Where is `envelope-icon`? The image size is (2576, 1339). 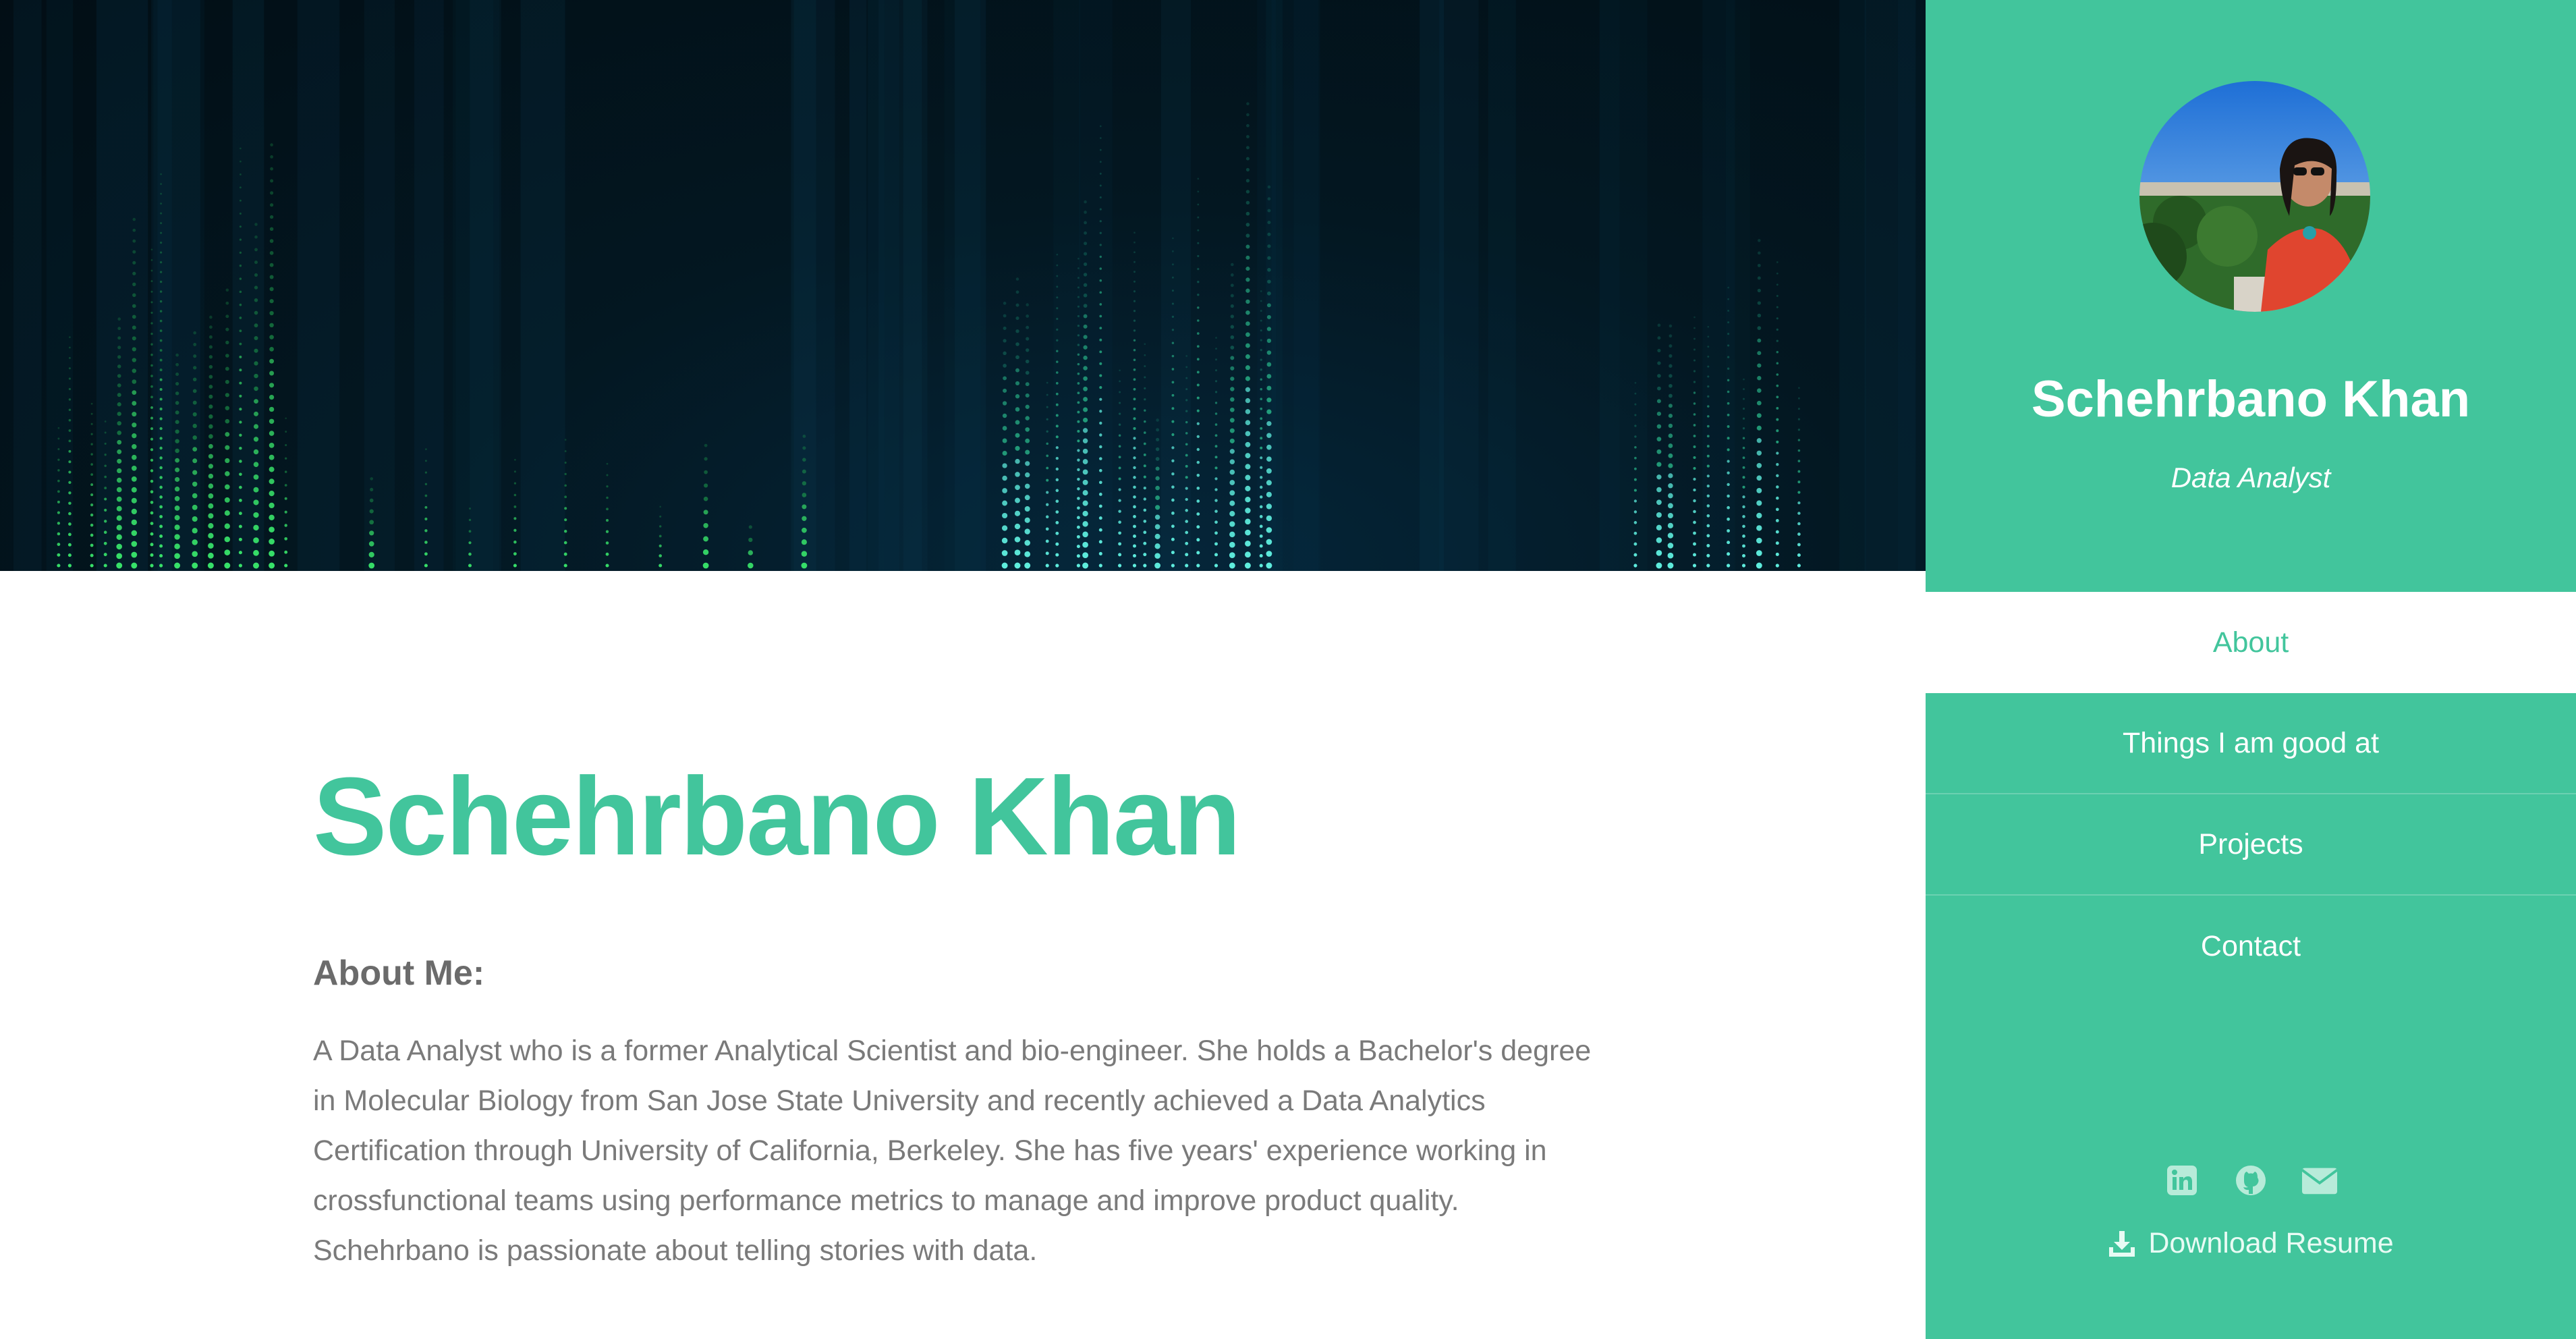 envelope-icon is located at coordinates (2319, 1180).